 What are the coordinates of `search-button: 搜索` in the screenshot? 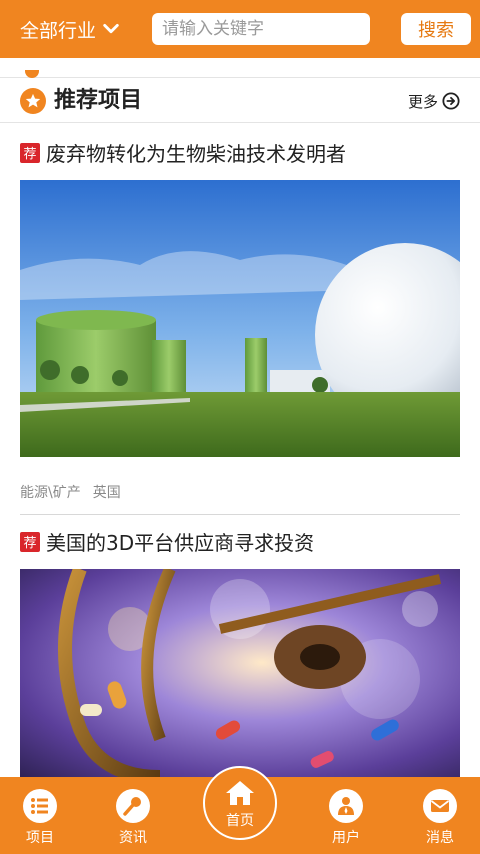 It's located at (436, 29).